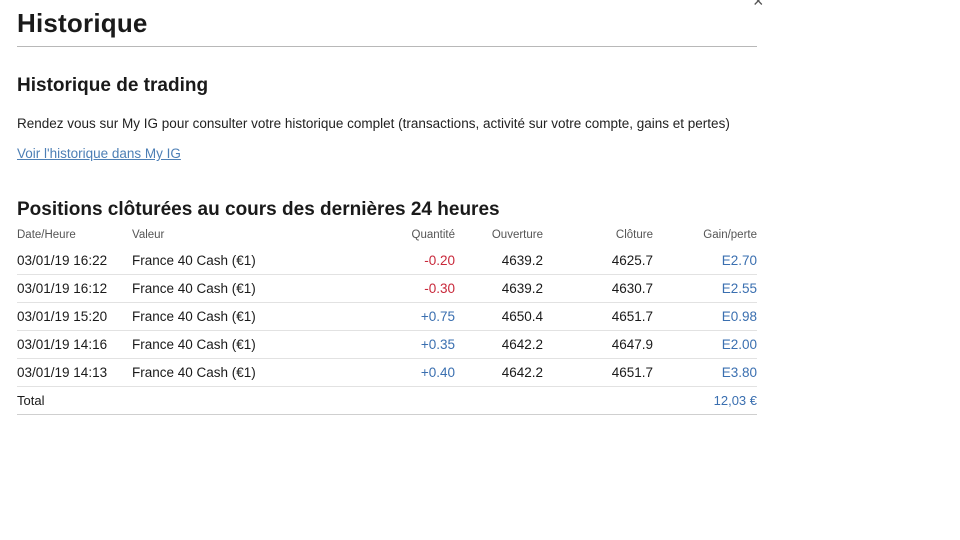  What do you see at coordinates (634, 235) in the screenshot?
I see `column-header-close: Clôture` at bounding box center [634, 235].